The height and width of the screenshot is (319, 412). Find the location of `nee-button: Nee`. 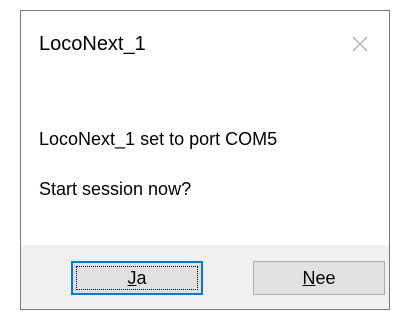

nee-button: Nee is located at coordinates (319, 278).